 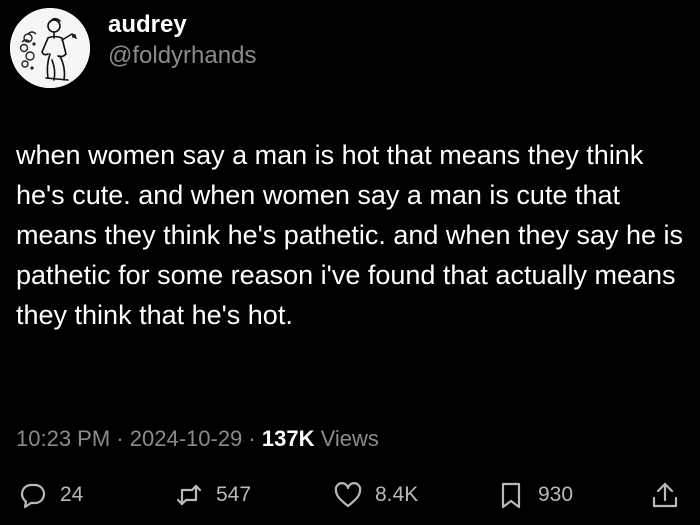 I want to click on classical-figure-icon, so click(x=50, y=48).